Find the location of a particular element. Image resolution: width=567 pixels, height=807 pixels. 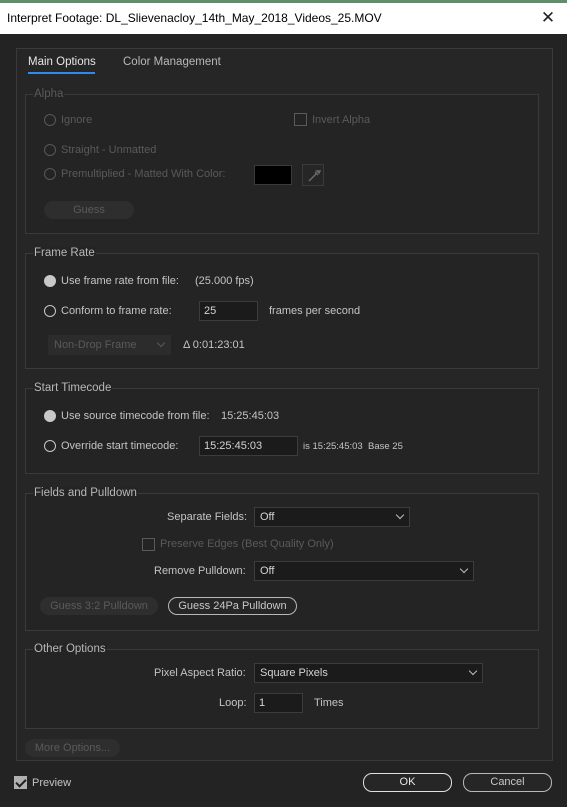

override-timecode-label: Override start timecode: is located at coordinates (120, 446).